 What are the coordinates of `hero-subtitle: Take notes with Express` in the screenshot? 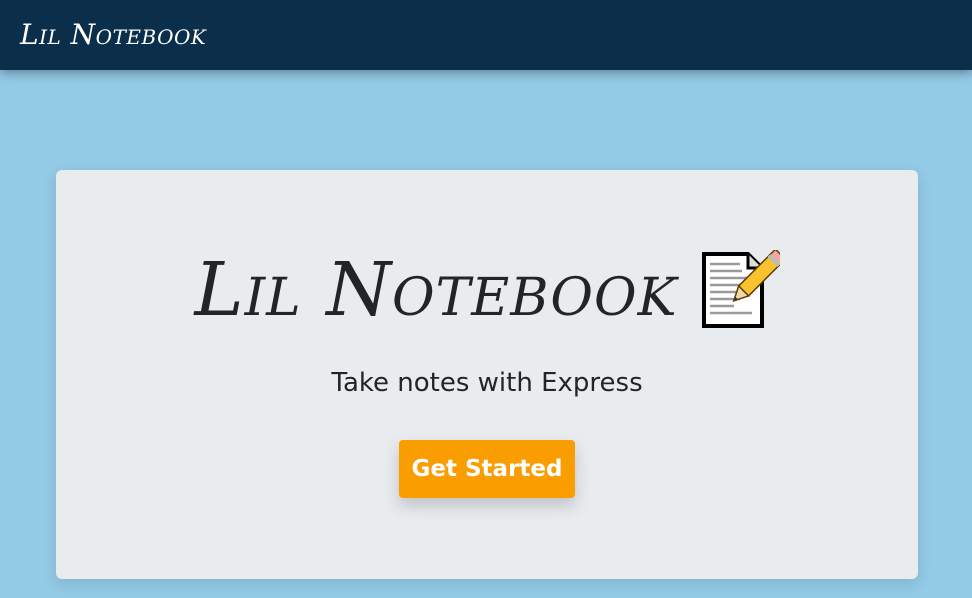 It's located at (487, 383).